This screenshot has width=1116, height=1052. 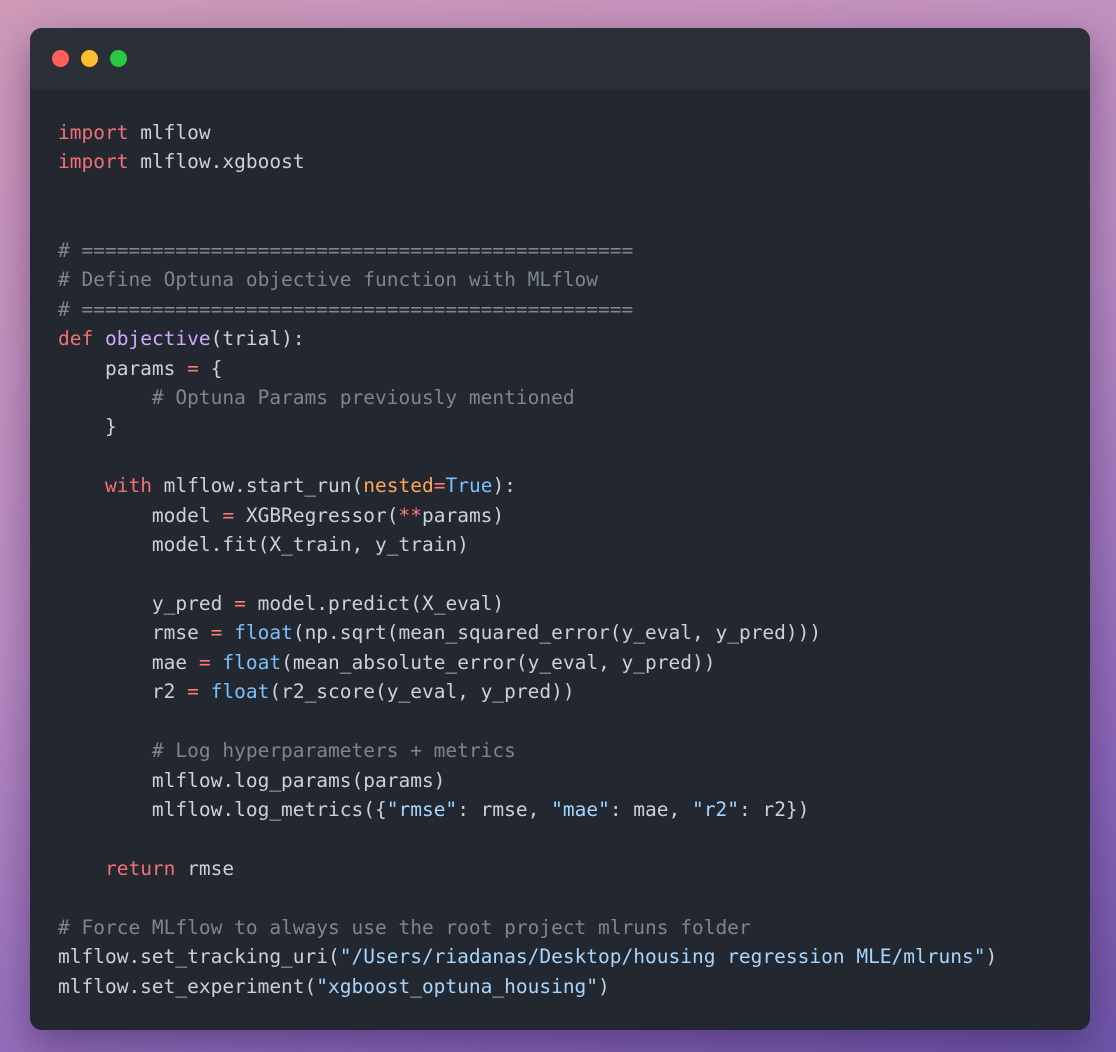 I want to click on code-token: objective, so click(x=157, y=339).